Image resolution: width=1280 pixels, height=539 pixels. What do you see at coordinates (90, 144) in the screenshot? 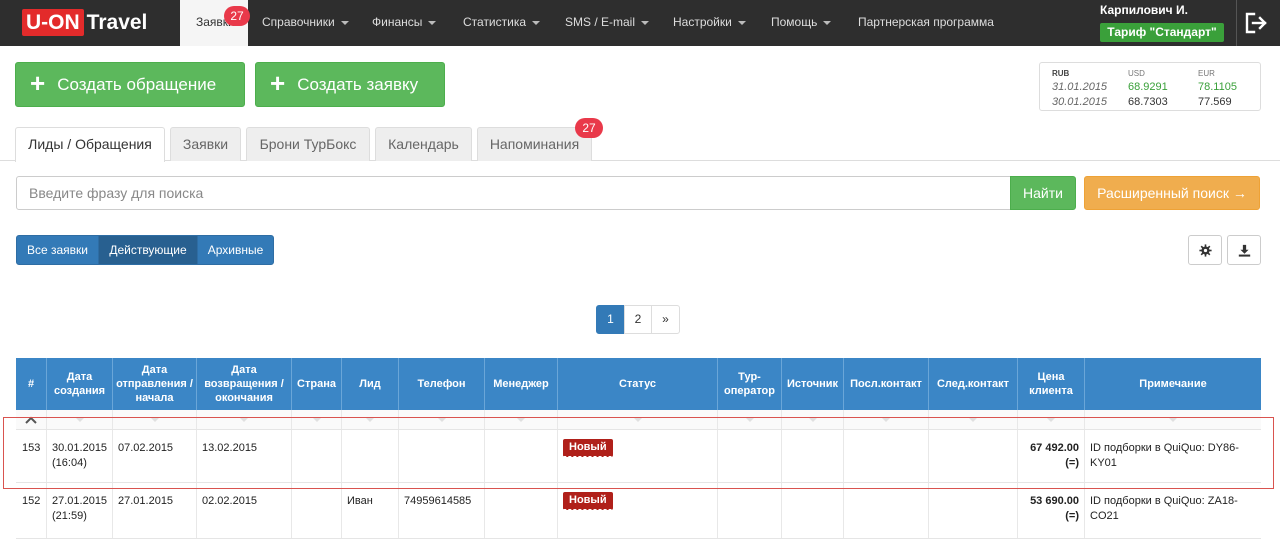
I see `tab-leads: Лиды / Обращения` at bounding box center [90, 144].